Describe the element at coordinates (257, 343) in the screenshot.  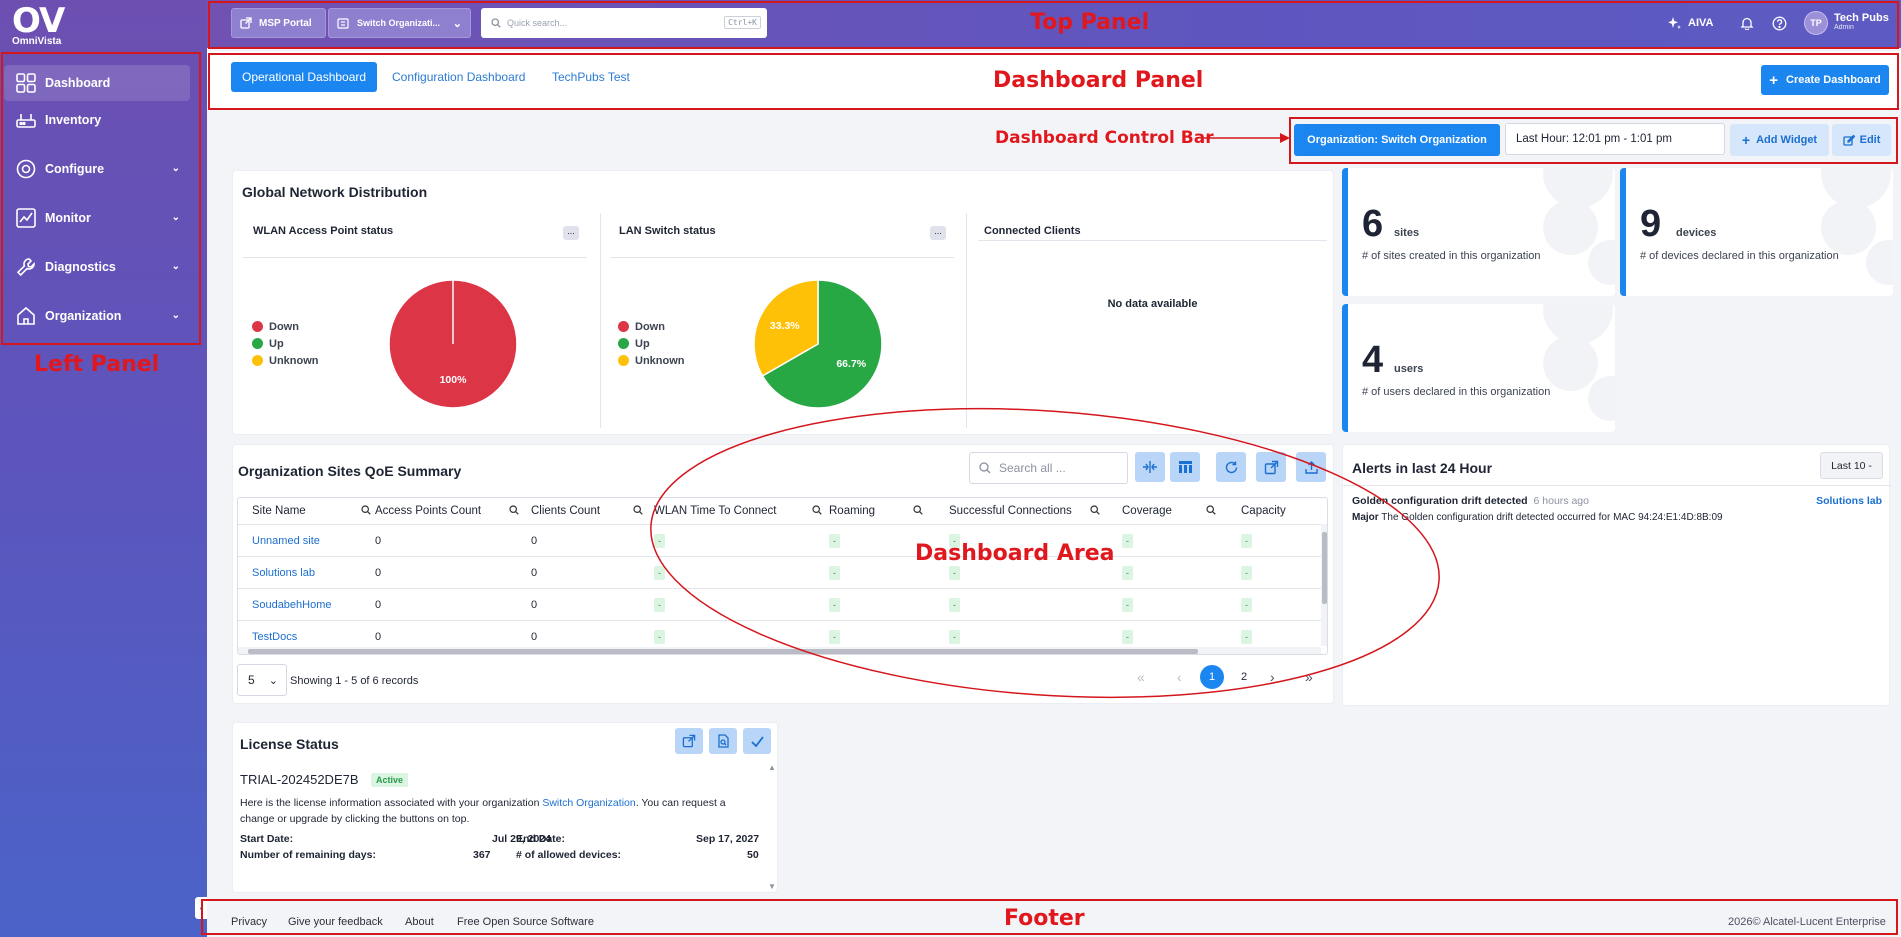
I see `legend-swatch-up` at that location.